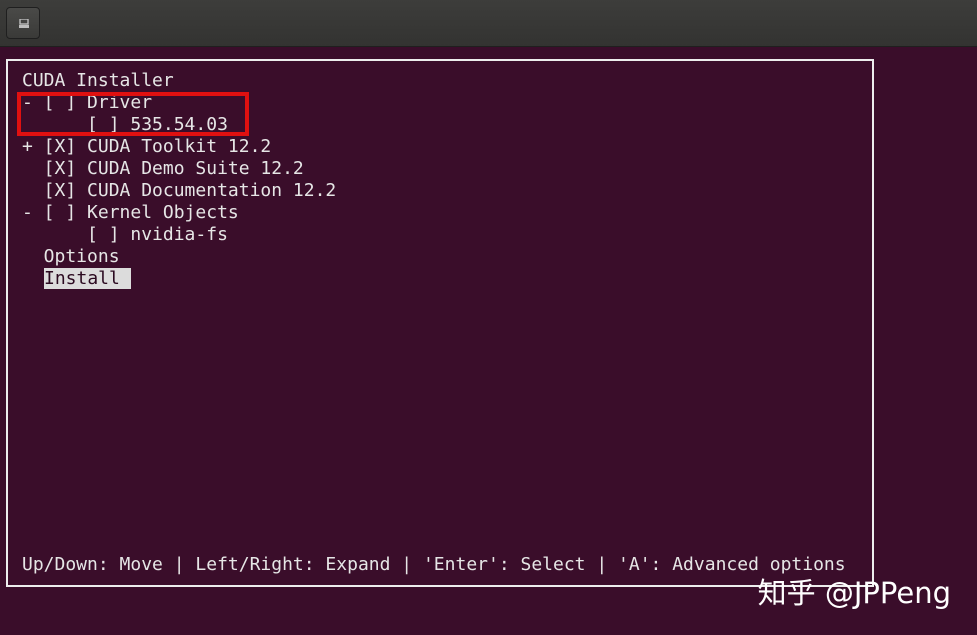 Image resolution: width=977 pixels, height=635 pixels. What do you see at coordinates (179, 191) in the screenshot?
I see `option-cuda-documentation: [X] CUDA Documentation 12.2` at bounding box center [179, 191].